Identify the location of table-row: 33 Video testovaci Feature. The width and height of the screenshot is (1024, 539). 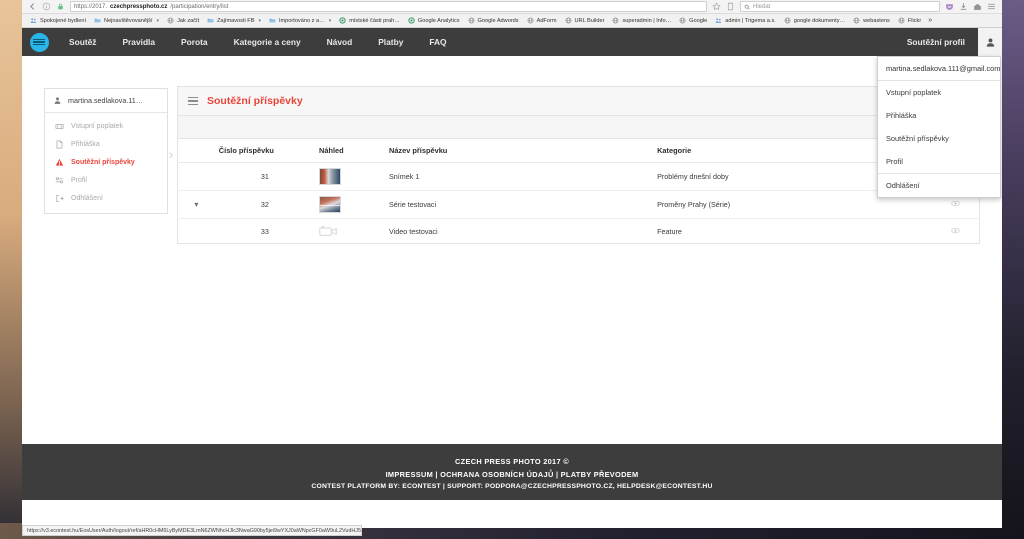
(579, 231).